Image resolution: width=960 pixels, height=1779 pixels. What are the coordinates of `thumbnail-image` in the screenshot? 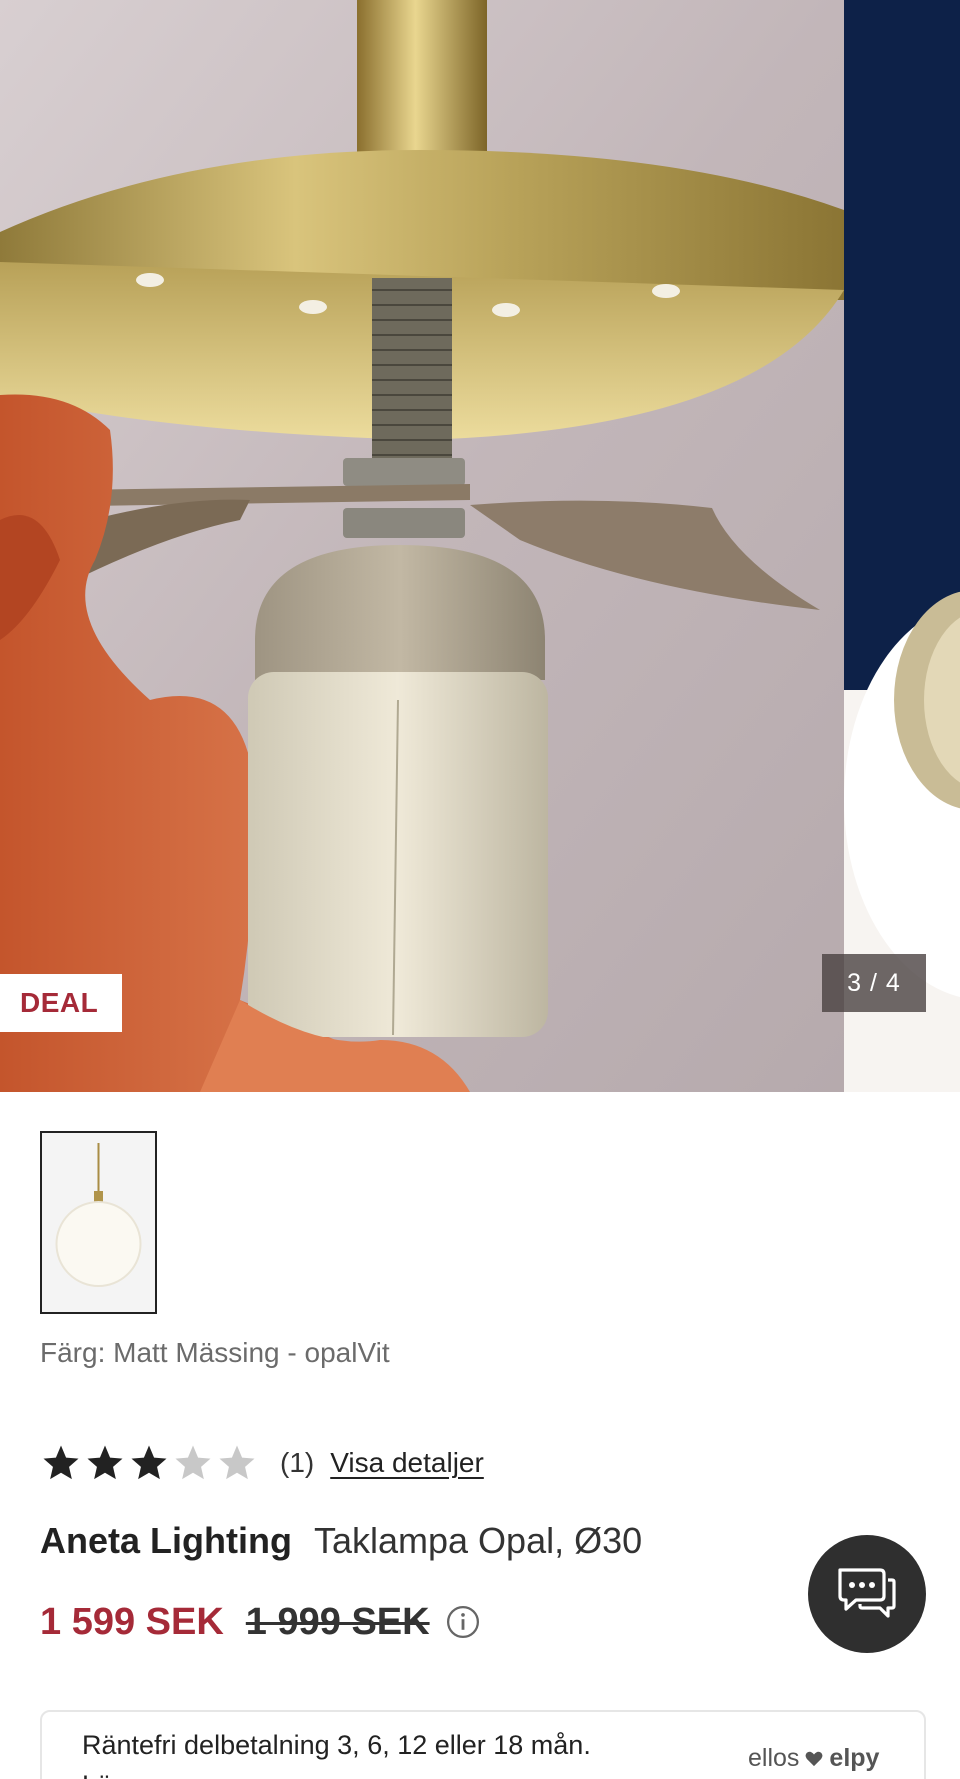 It's located at (98, 1222).